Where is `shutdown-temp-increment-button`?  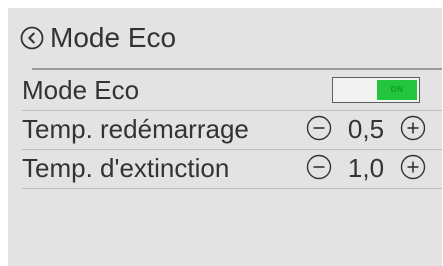 shutdown-temp-increment-button is located at coordinates (413, 167).